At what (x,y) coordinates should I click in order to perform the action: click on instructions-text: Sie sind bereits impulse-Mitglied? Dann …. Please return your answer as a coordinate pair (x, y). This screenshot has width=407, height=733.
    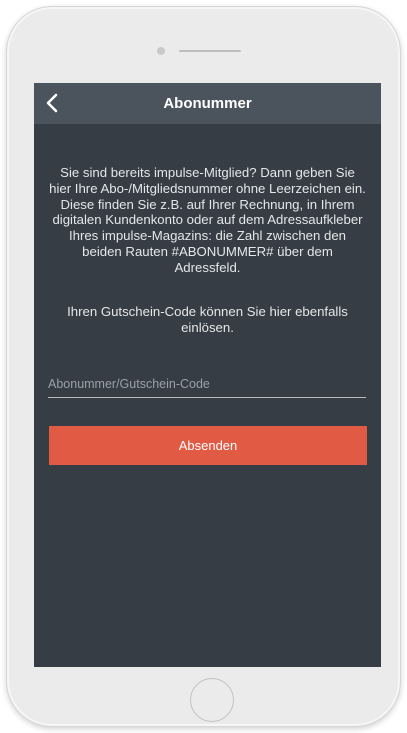
    Looking at the image, I should click on (207, 220).